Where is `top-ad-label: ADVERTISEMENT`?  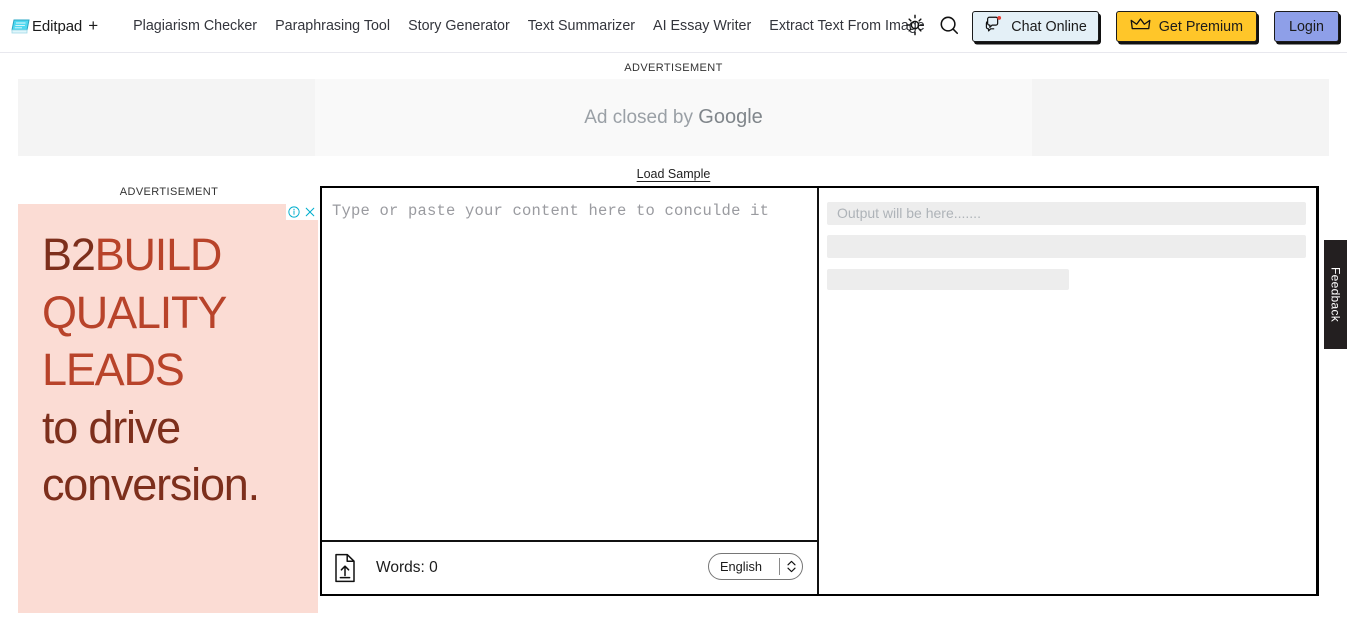 top-ad-label: ADVERTISEMENT is located at coordinates (673, 68).